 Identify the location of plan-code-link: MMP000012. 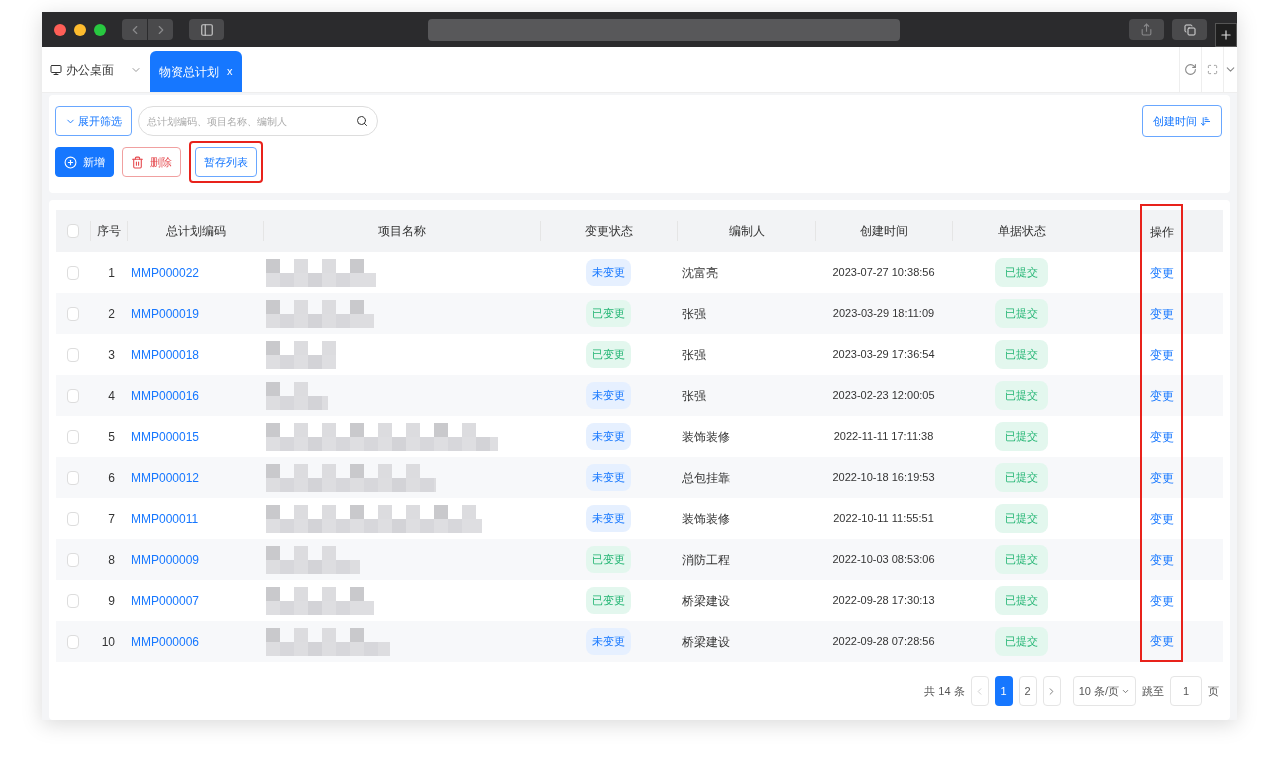
(165, 477).